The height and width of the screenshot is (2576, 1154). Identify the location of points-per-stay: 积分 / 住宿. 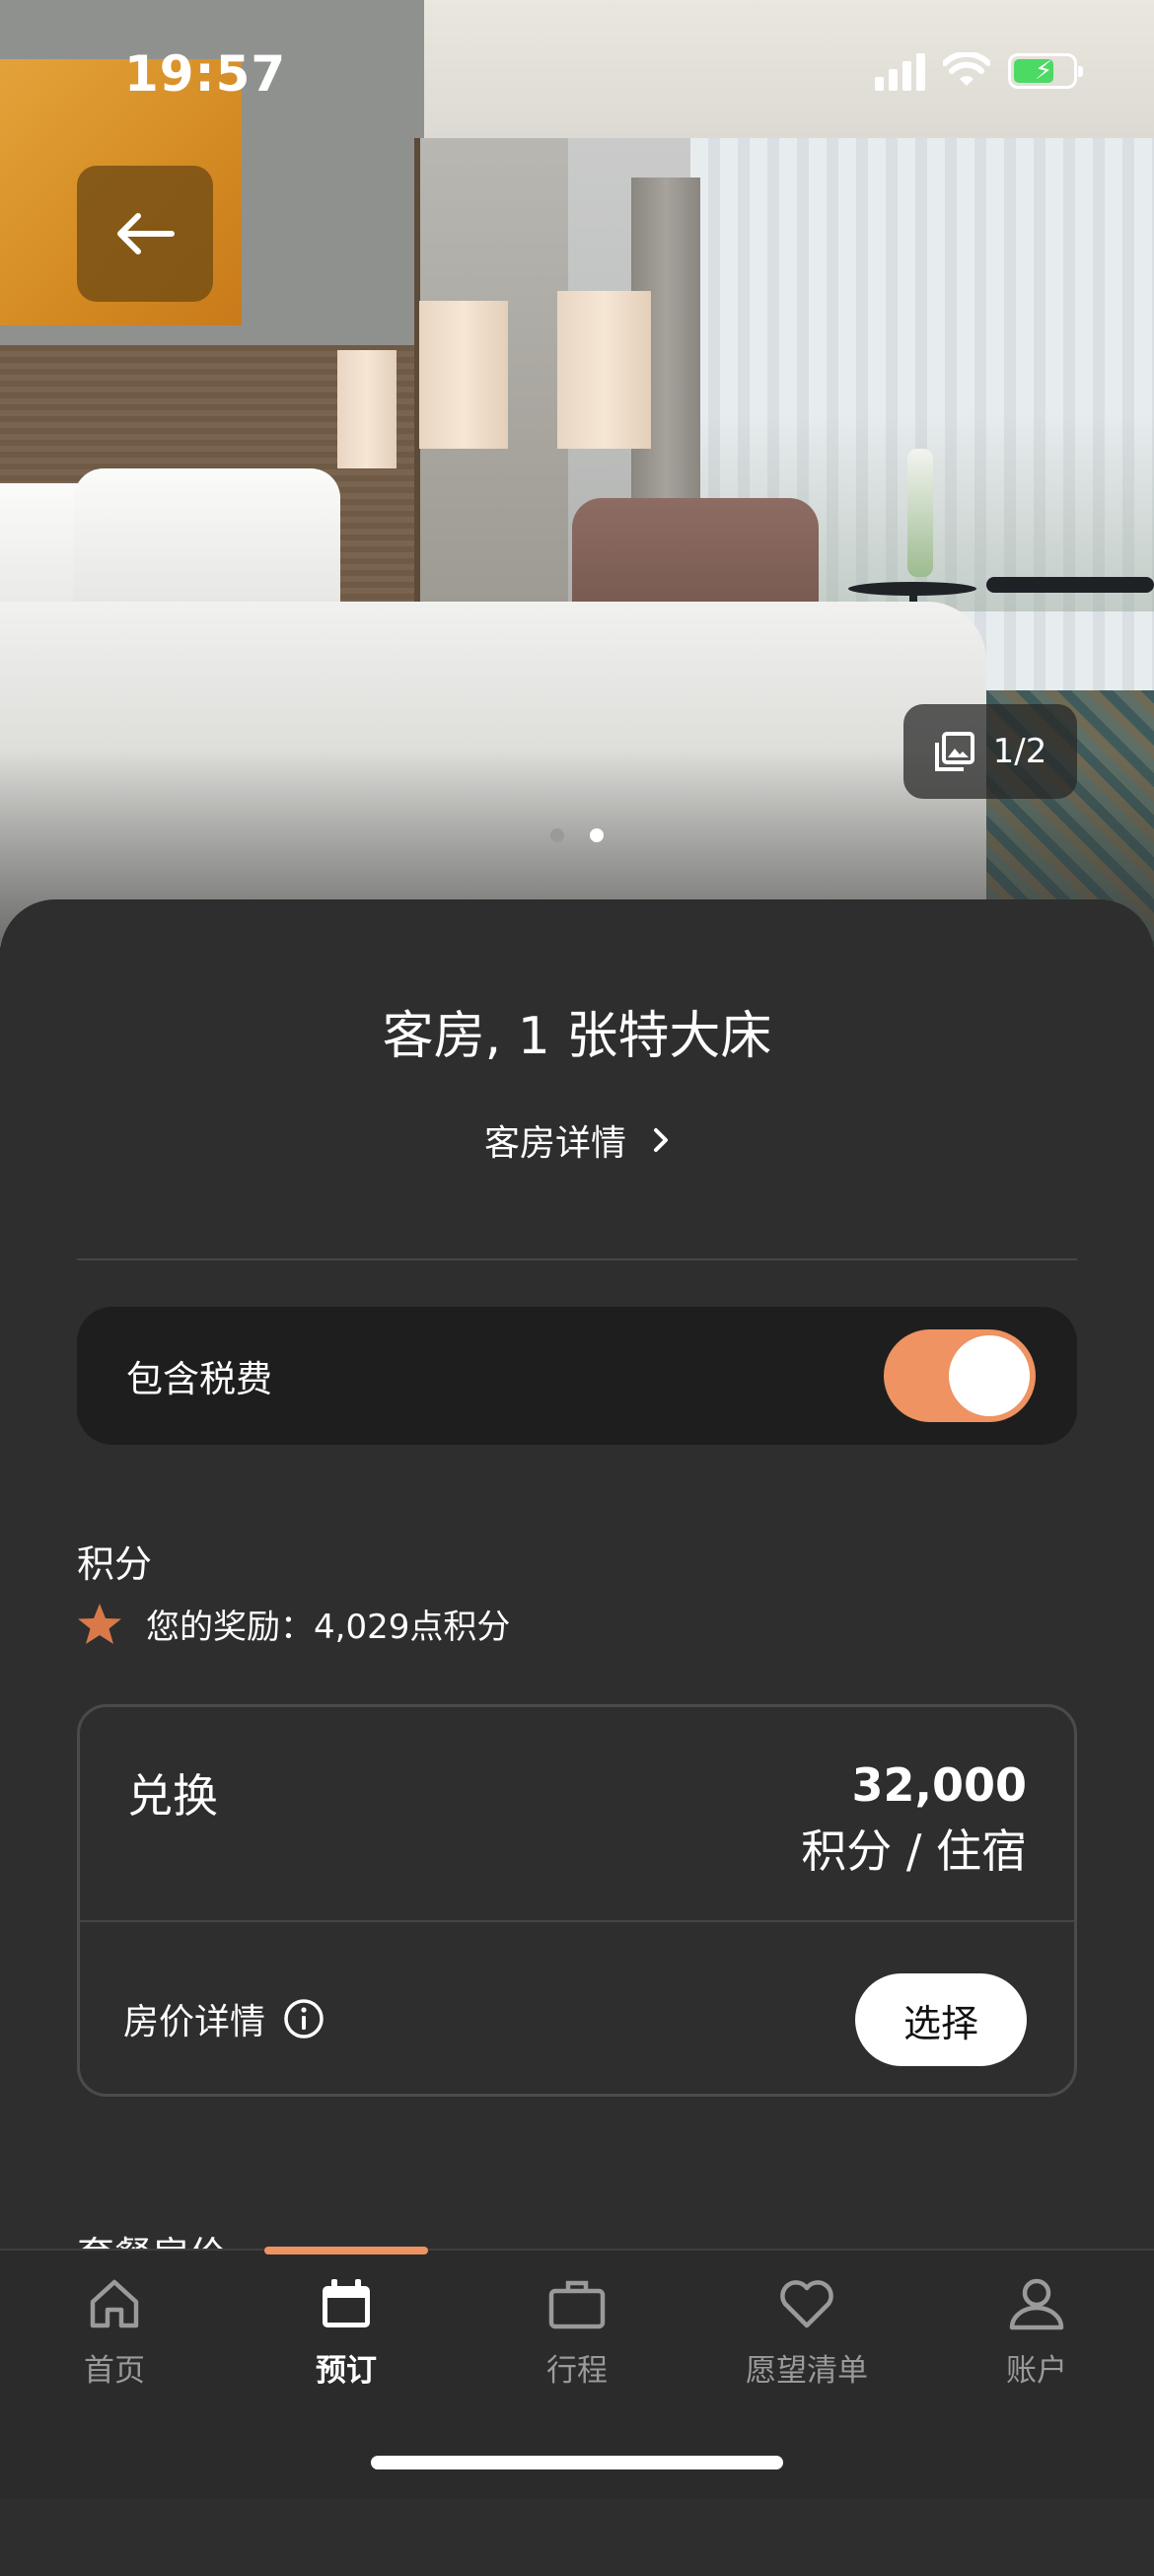
(914, 1851).